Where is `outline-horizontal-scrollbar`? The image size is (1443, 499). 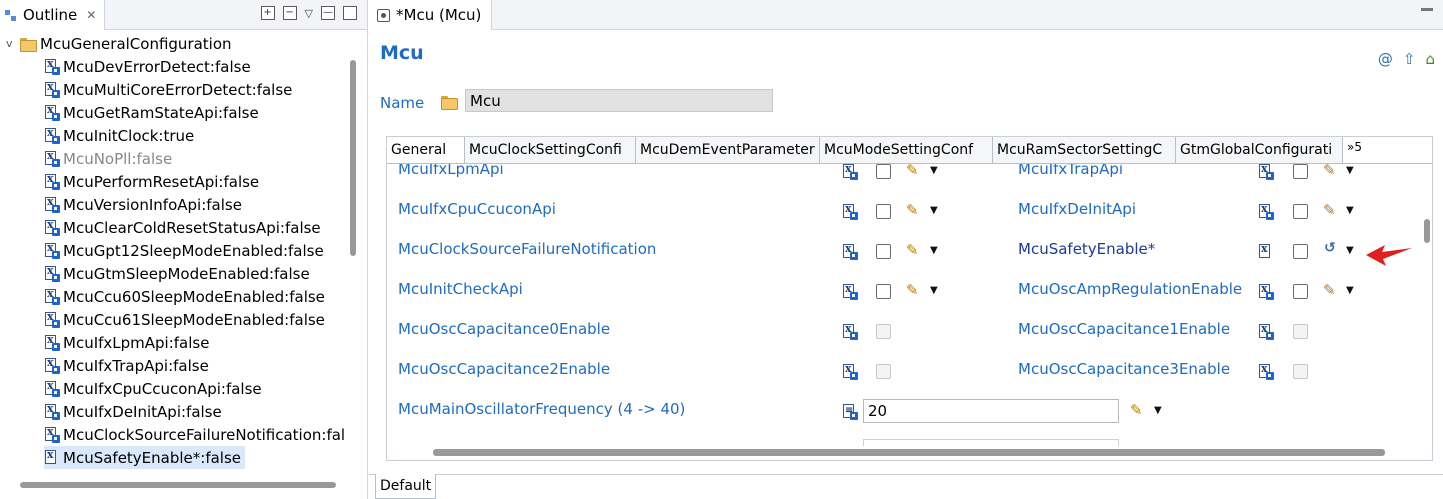
outline-horizontal-scrollbar is located at coordinates (178, 485).